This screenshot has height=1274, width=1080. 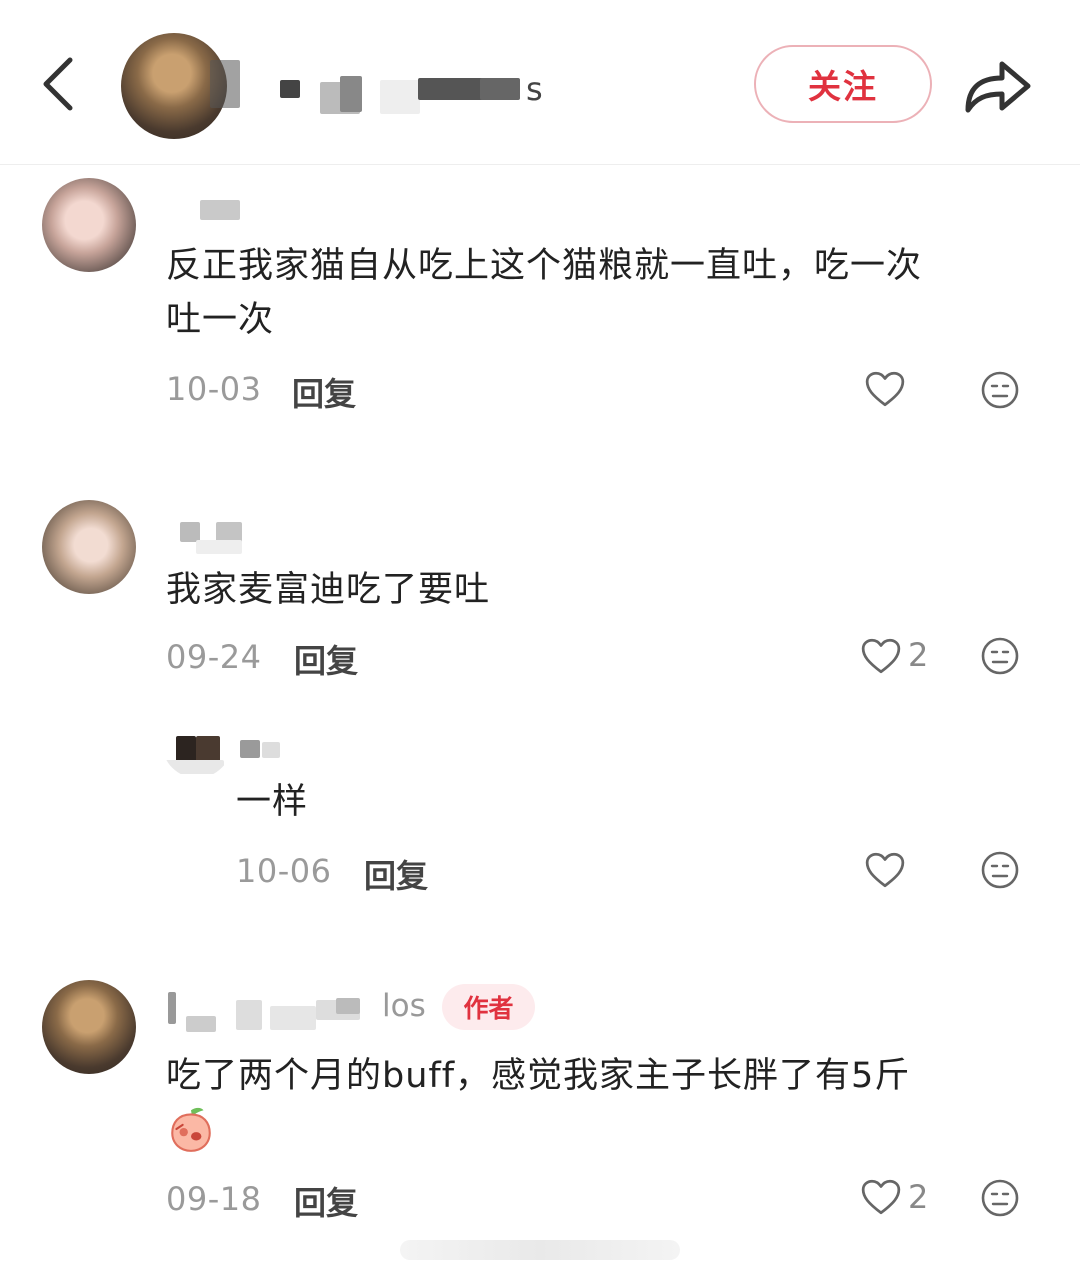 I want to click on comment-date: 09-24, so click(x=214, y=657).